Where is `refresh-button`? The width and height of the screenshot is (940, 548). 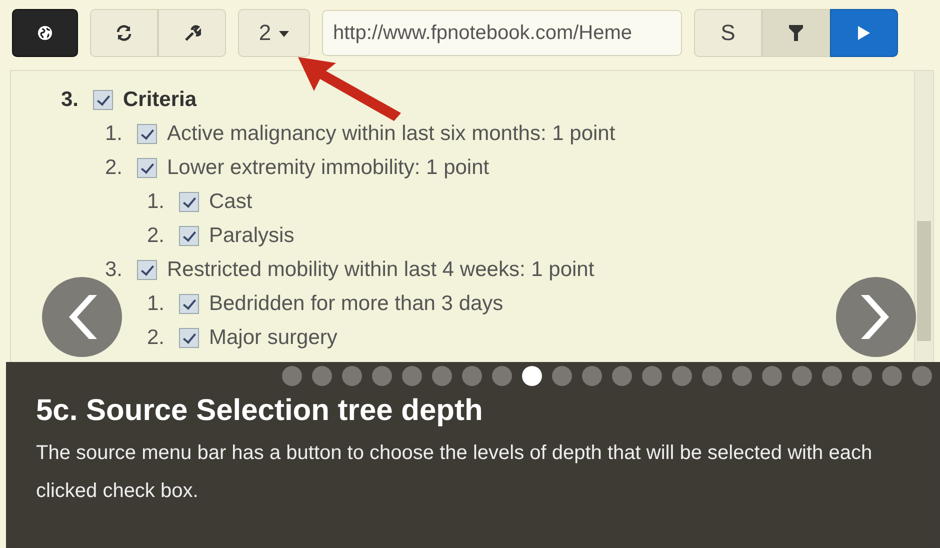
refresh-button is located at coordinates (124, 33).